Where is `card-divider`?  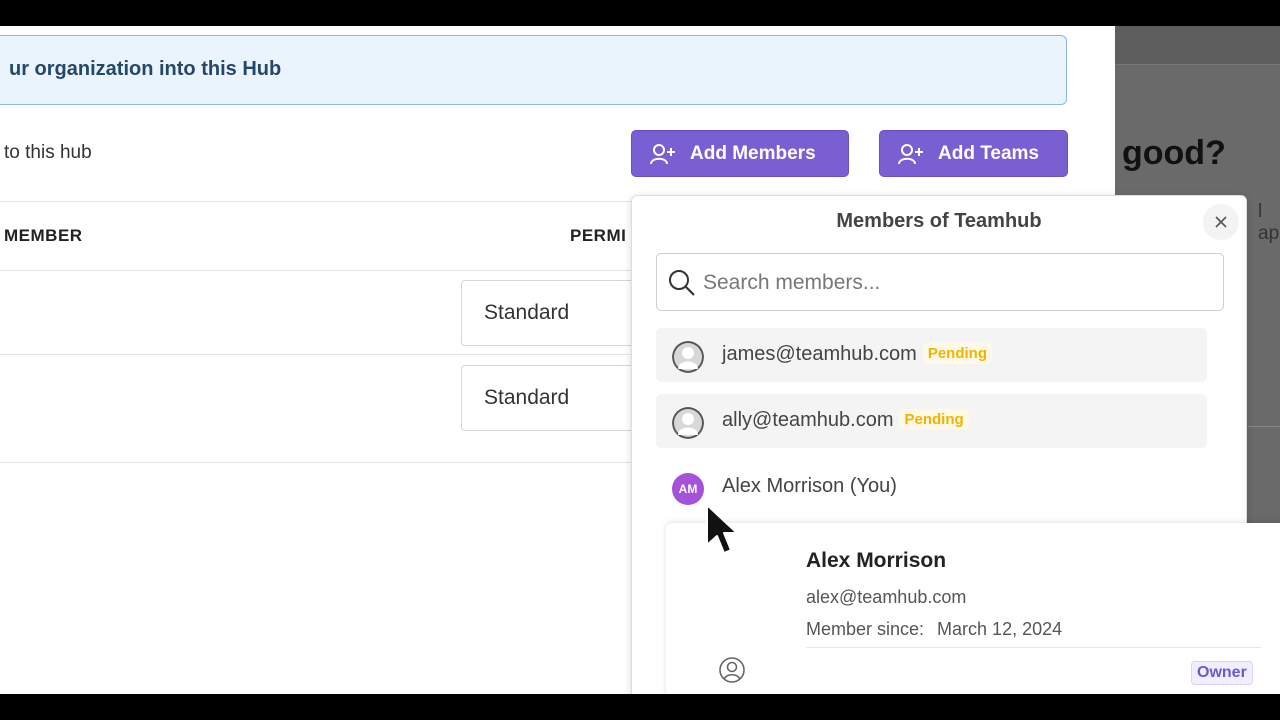 card-divider is located at coordinates (1033, 647).